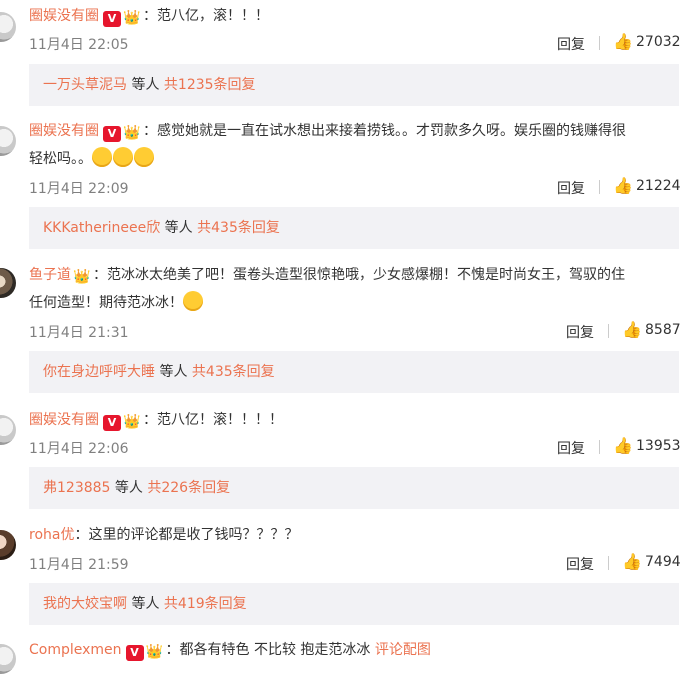  What do you see at coordinates (355, 187) in the screenshot?
I see `comment-meta: 11月4日 22:09 回复 👍 21224` at bounding box center [355, 187].